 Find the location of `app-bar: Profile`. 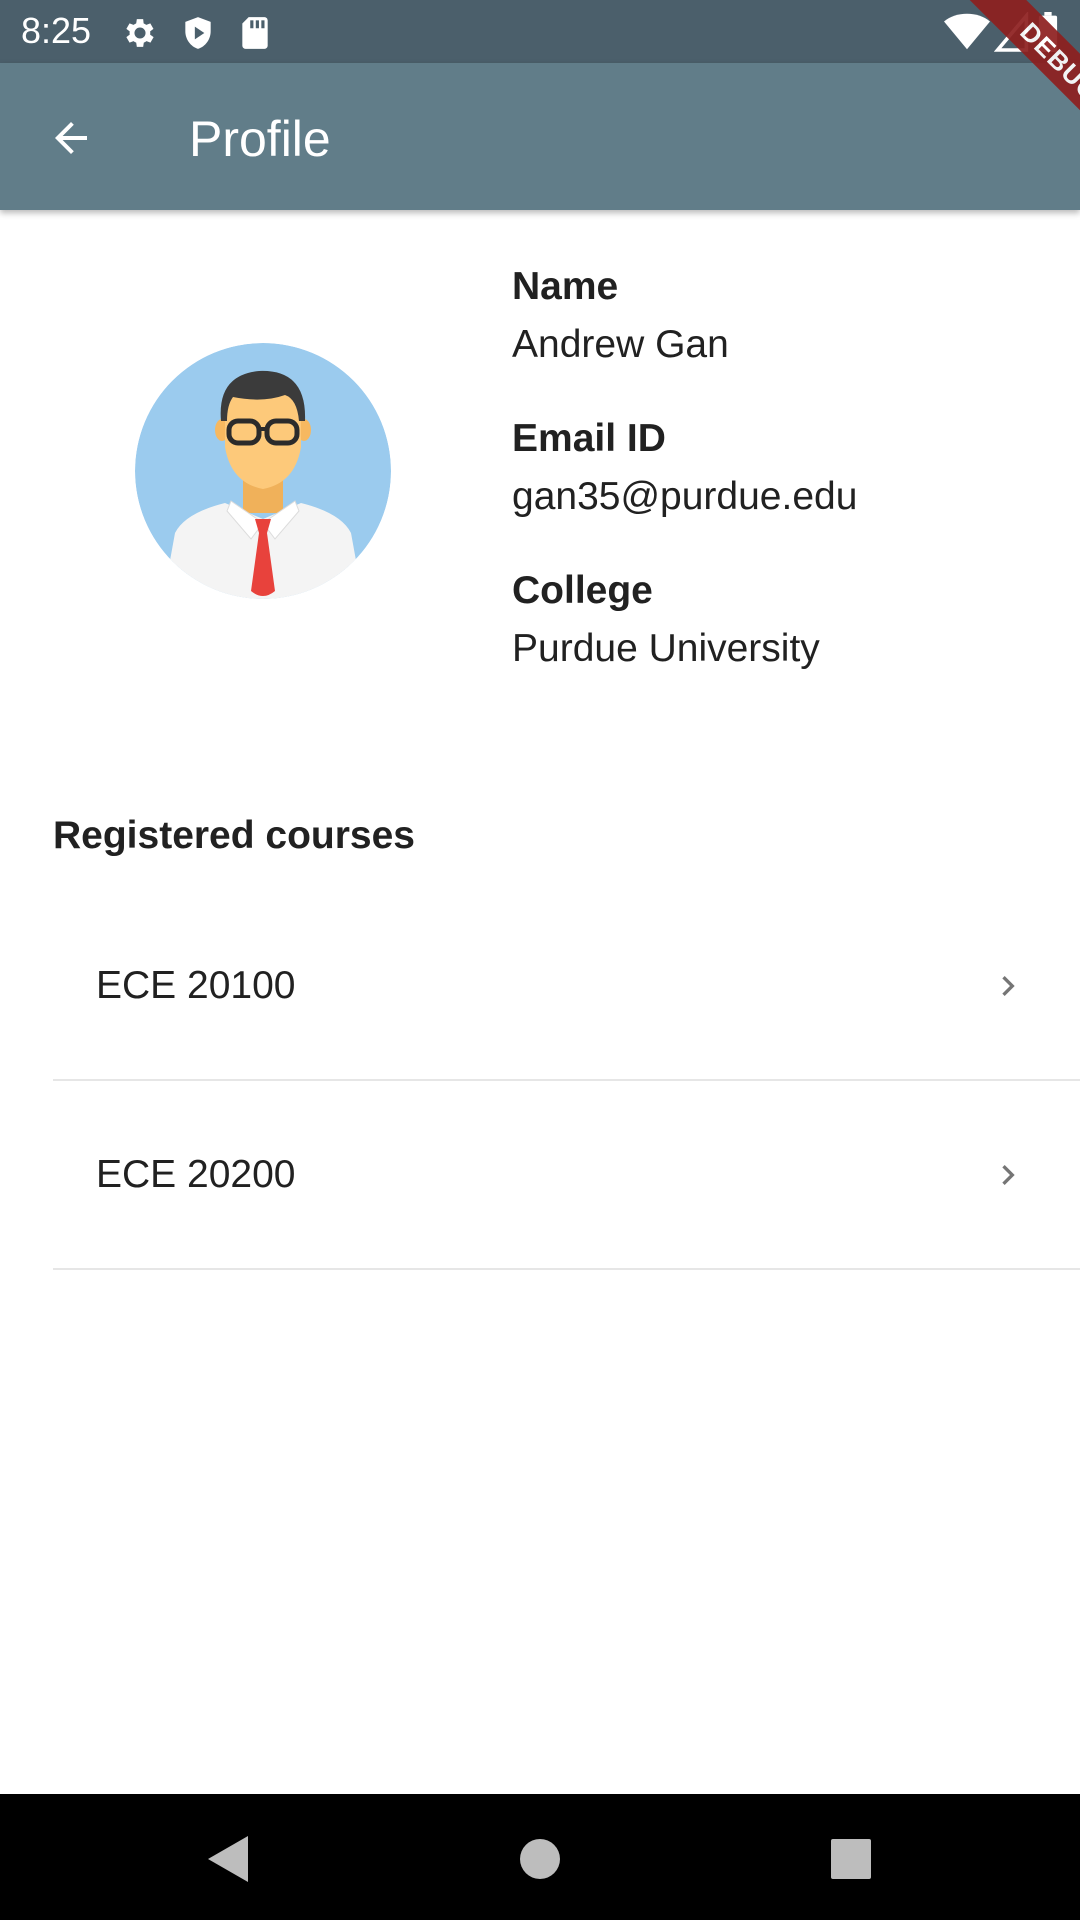

app-bar: Profile is located at coordinates (540, 136).